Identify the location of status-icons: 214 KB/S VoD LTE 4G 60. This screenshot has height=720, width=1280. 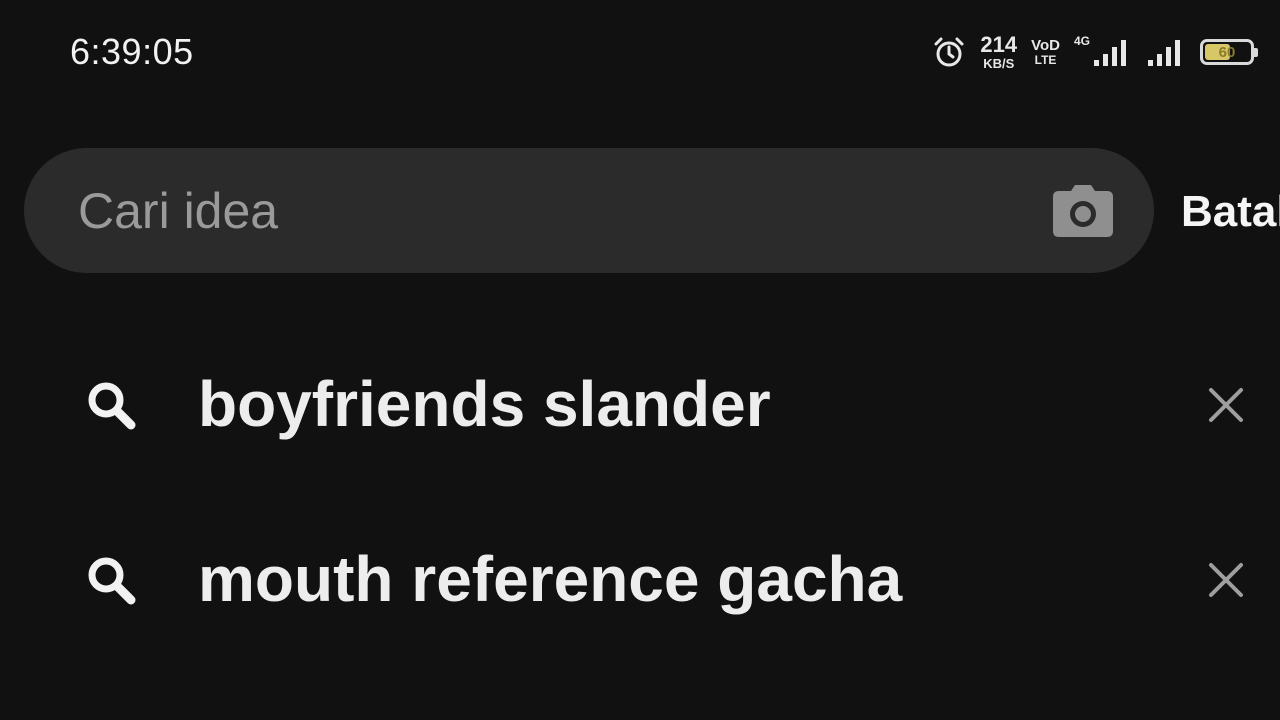
(1095, 52).